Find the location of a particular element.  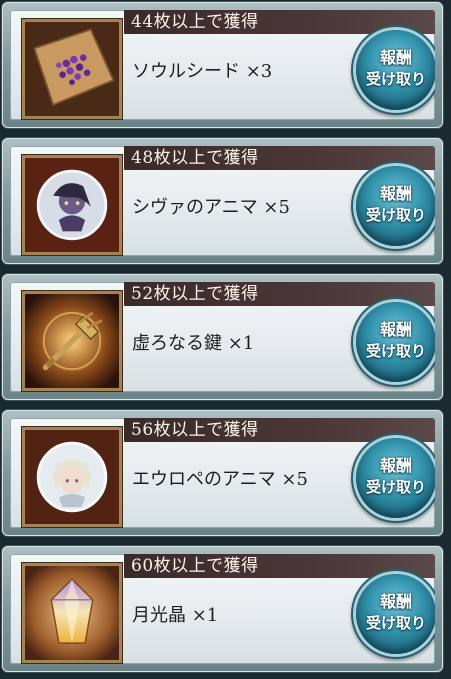

reward-item-name: シヴァのアニマ ×5 is located at coordinates (211, 207).